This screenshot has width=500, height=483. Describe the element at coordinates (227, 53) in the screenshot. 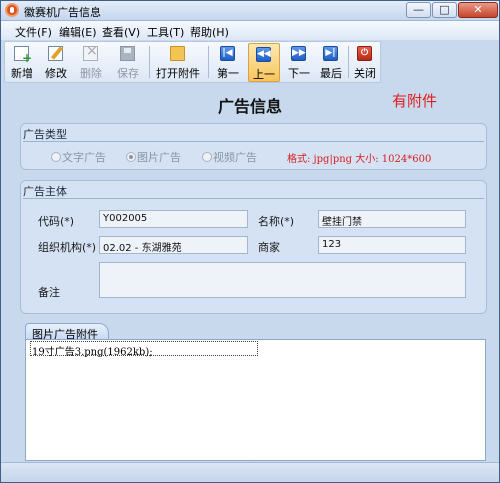

I see `first-record-icon: |◀` at that location.